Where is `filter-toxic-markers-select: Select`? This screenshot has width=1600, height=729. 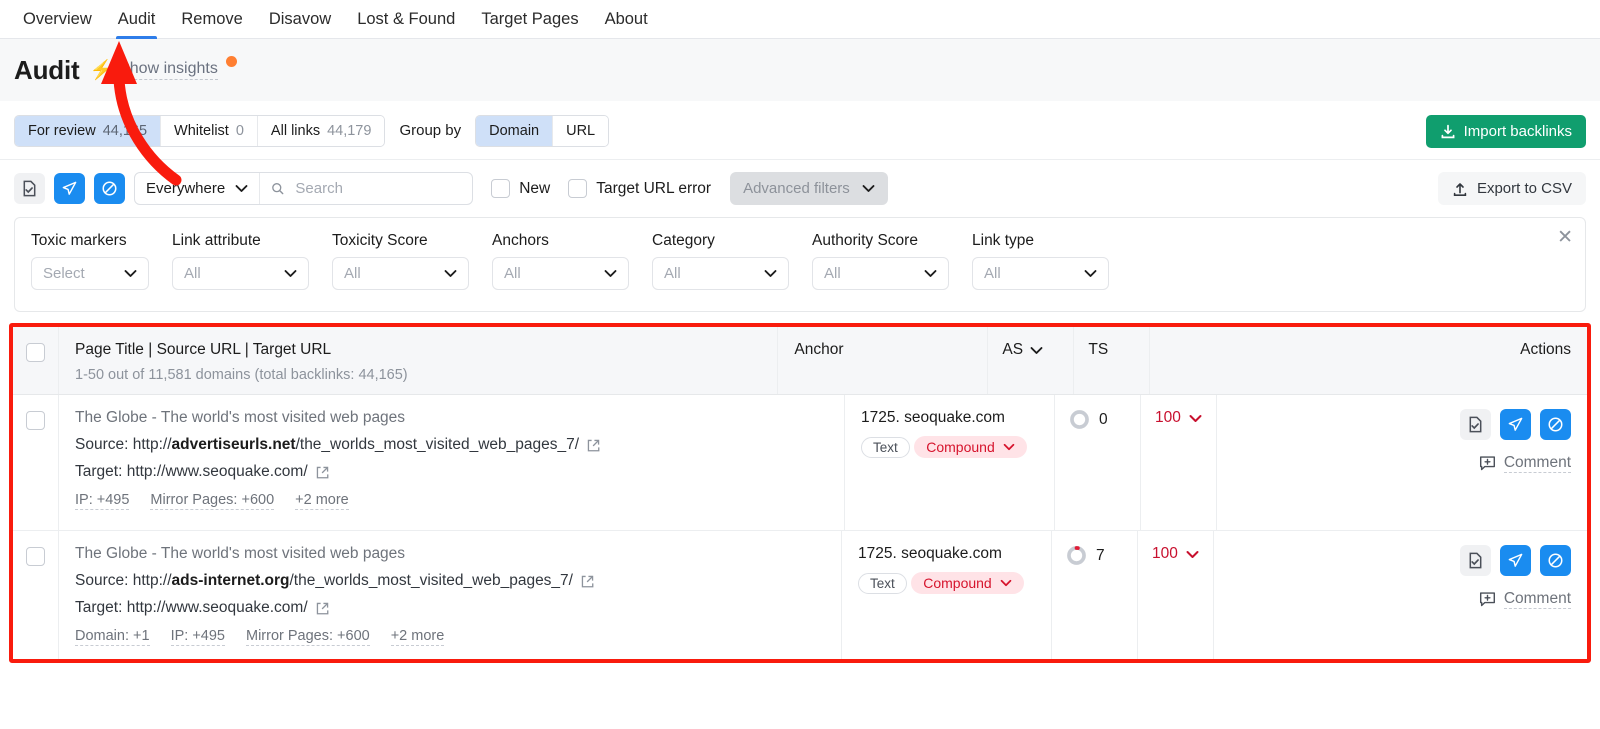 filter-toxic-markers-select: Select is located at coordinates (90, 273).